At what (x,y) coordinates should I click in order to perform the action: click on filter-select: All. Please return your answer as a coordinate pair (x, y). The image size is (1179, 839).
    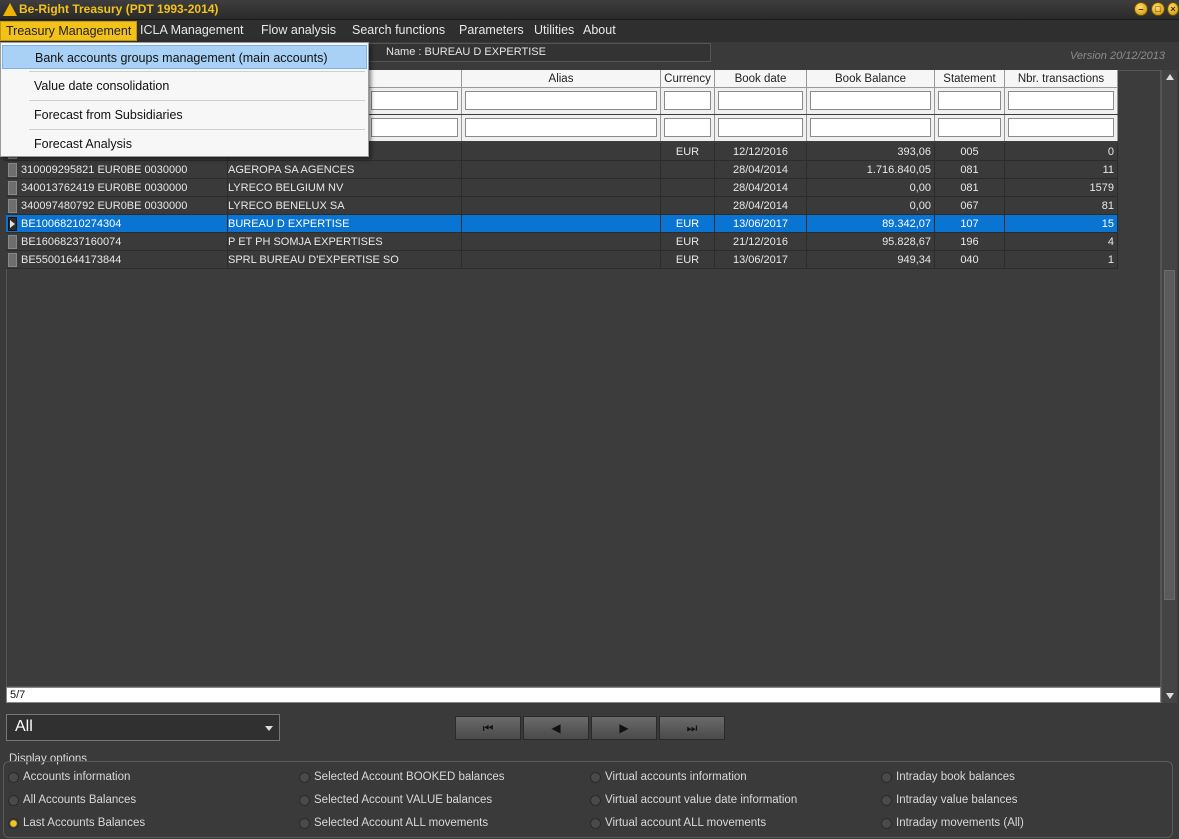
    Looking at the image, I should click on (143, 727).